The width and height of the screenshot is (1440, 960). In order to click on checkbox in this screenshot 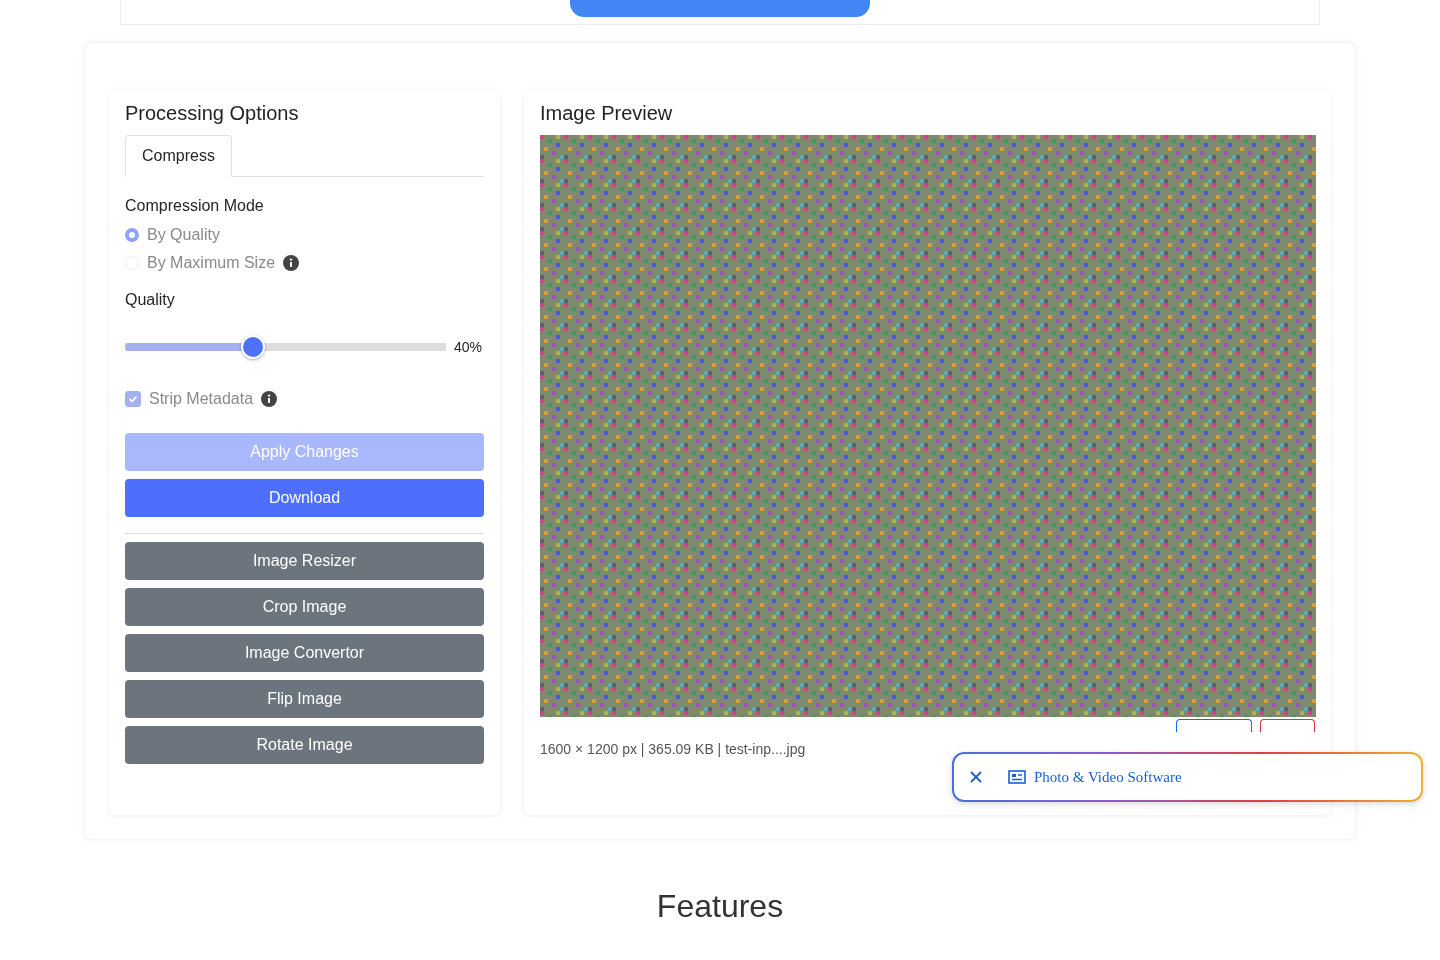, I will do `click(133, 399)`.